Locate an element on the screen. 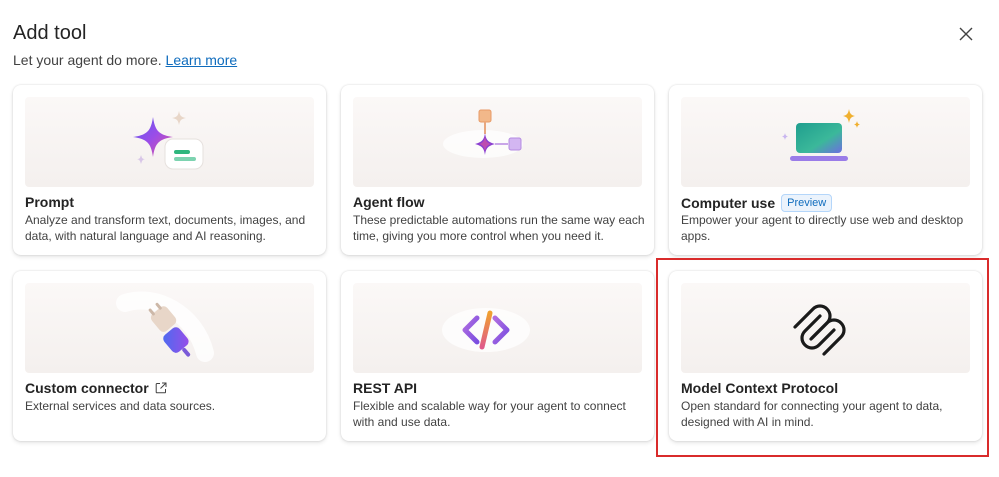 This screenshot has height=477, width=999. card-title: Custom connector is located at coordinates (96, 388).